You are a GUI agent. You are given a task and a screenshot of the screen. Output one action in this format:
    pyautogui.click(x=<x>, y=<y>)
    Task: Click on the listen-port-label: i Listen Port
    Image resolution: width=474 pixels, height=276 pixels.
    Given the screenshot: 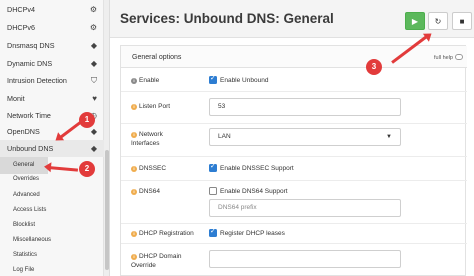 What is the action you would take?
    pyautogui.click(x=150, y=106)
    